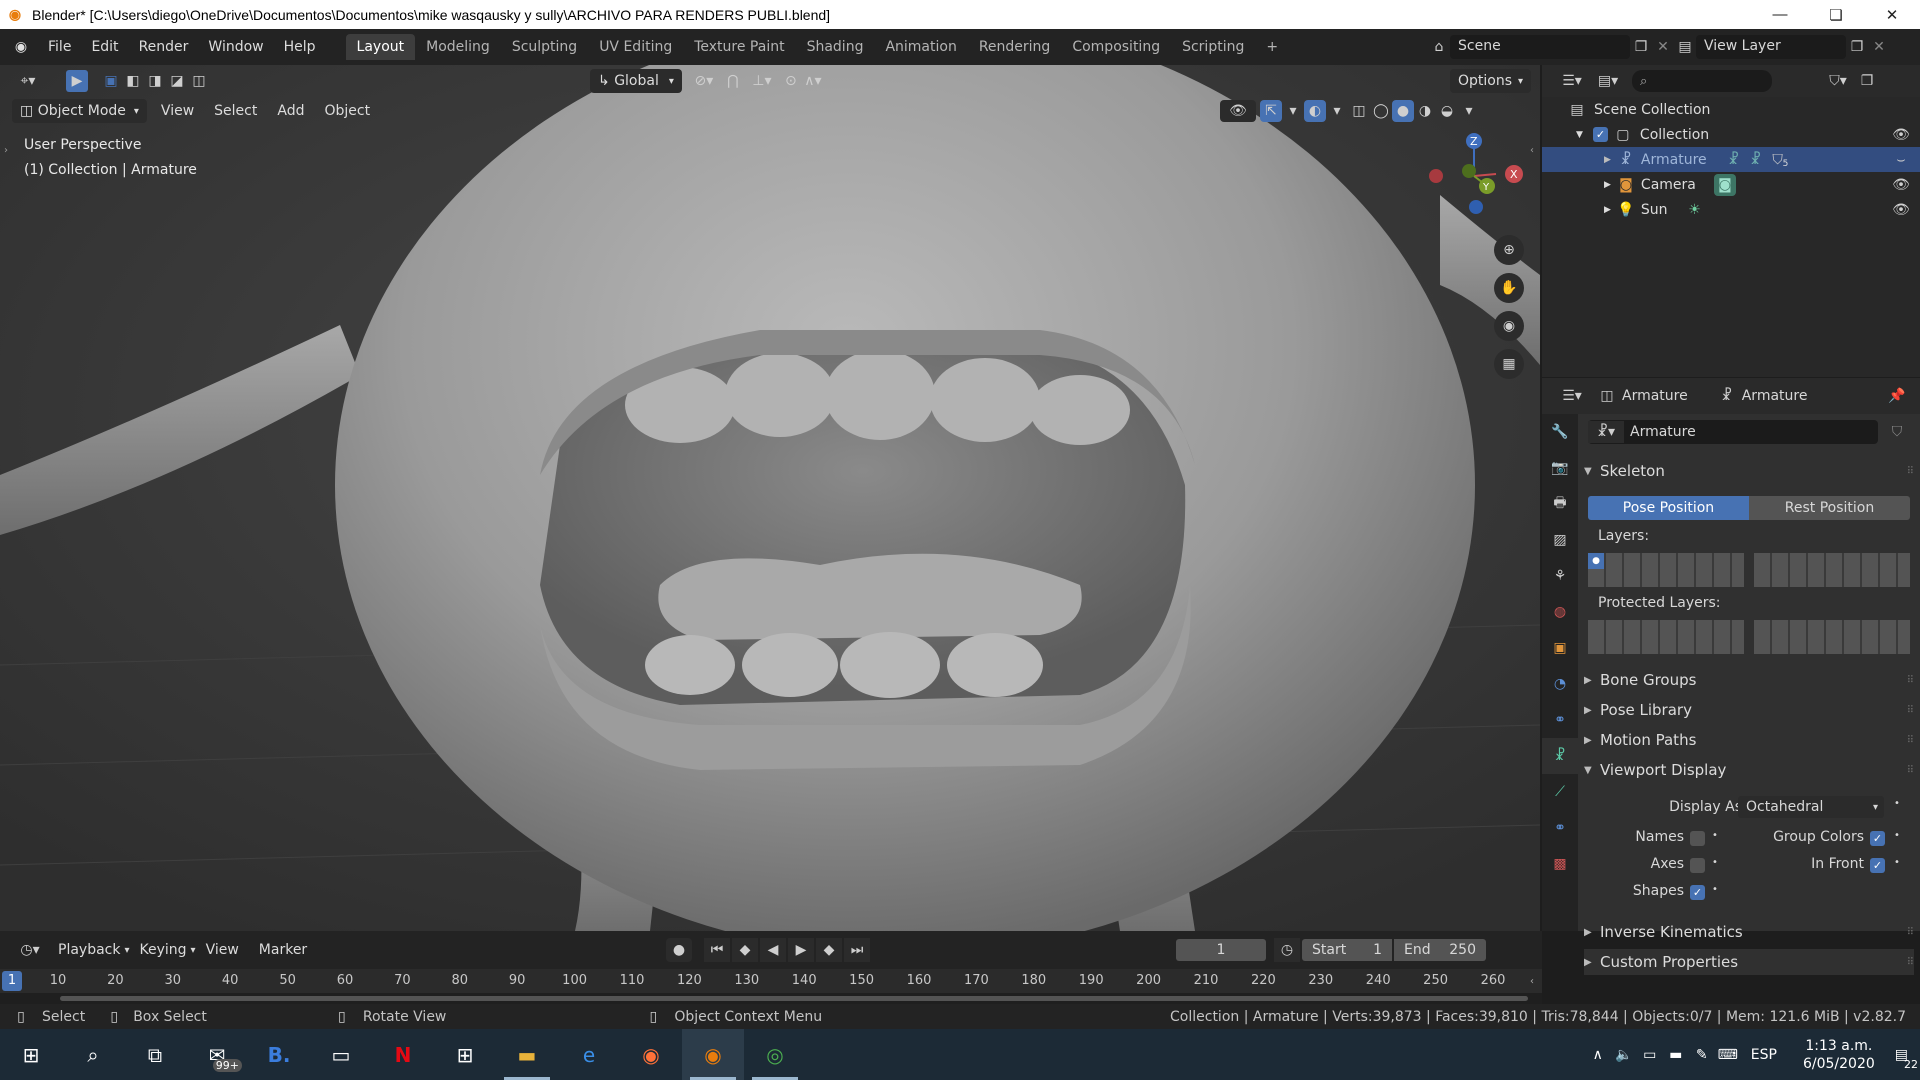  What do you see at coordinates (1560, 864) in the screenshot?
I see `texture-tab-icon: ▩` at bounding box center [1560, 864].